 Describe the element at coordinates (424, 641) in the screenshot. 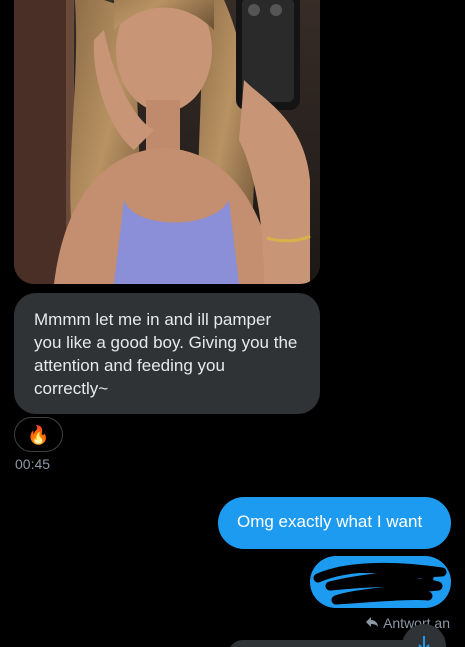

I see `arrow-down-icon` at that location.